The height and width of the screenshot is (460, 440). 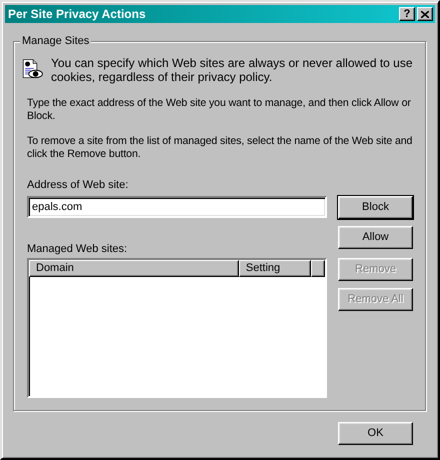 What do you see at coordinates (77, 249) in the screenshot?
I see `list-label: Managed Web sites:` at bounding box center [77, 249].